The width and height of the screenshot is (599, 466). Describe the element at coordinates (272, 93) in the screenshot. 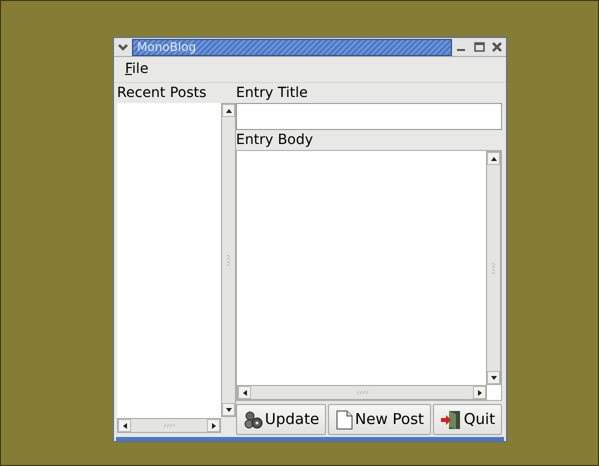

I see `field-label: Entry Title` at that location.